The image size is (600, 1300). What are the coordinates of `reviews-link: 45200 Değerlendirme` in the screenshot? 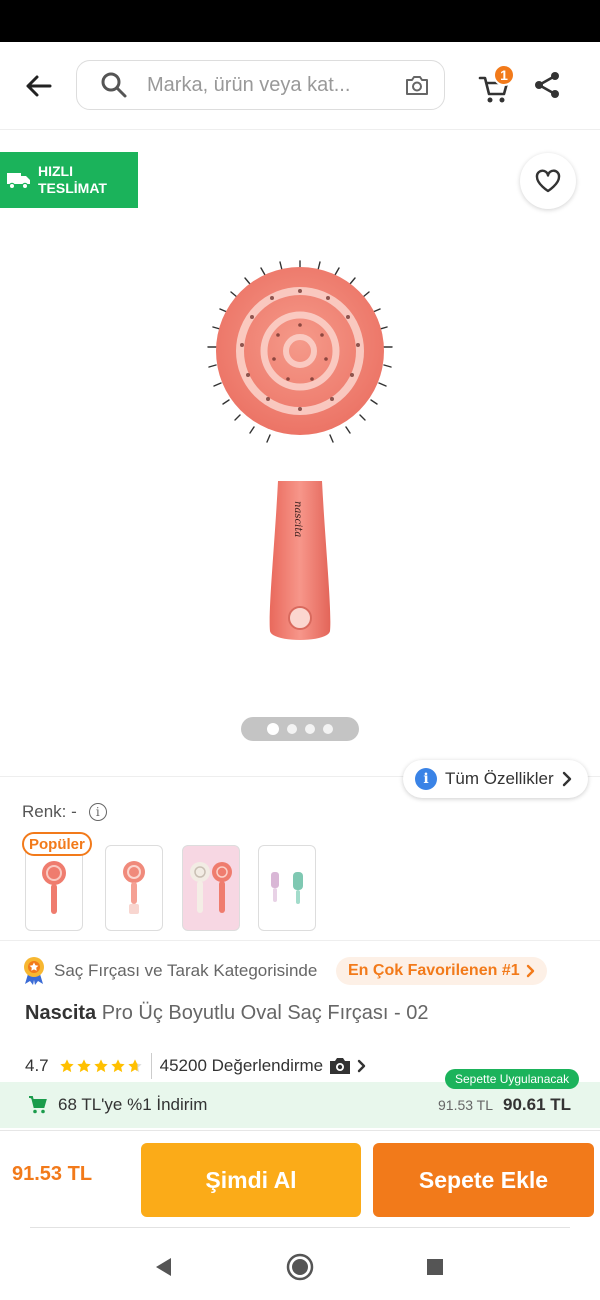 It's located at (263, 1066).